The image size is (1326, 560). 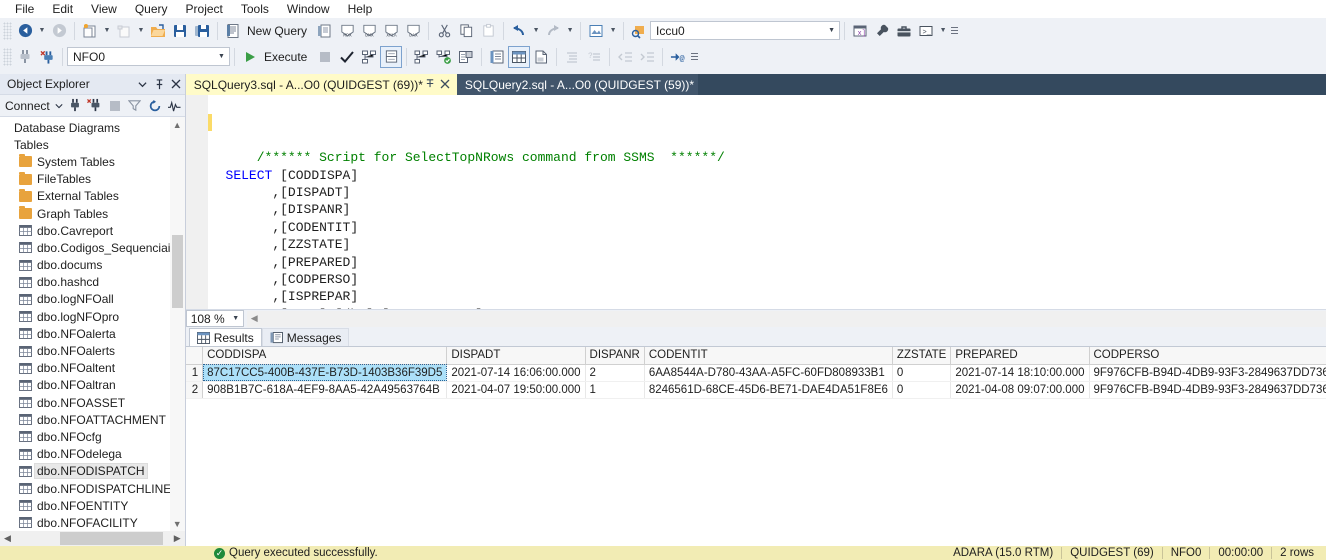 I want to click on results-to-file-icon, so click(x=541, y=57).